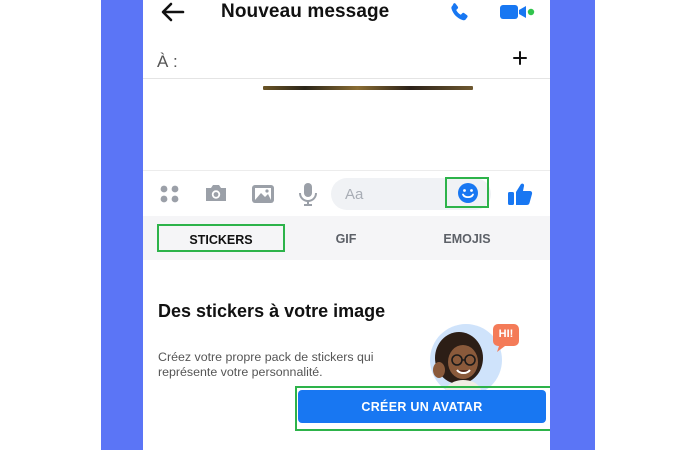  I want to click on apps-icon, so click(170, 196).